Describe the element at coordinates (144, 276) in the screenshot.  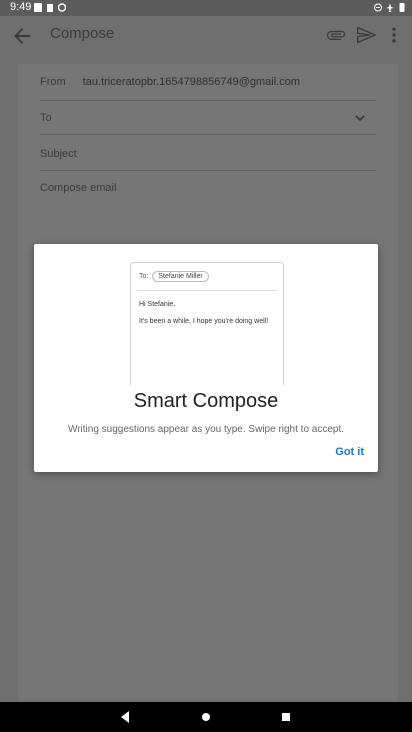
I see `illustration-to-label: To:` at that location.